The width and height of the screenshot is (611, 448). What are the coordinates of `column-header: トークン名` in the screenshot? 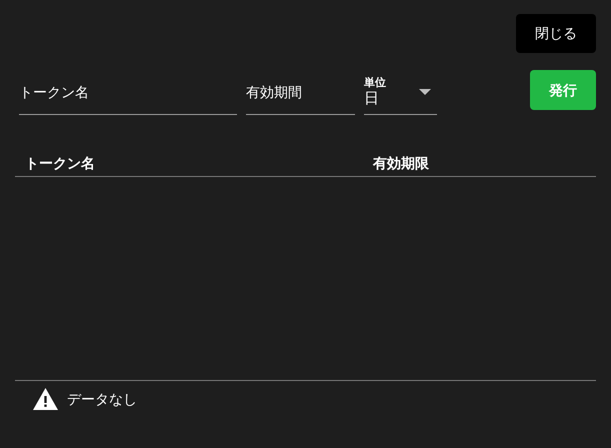 It's located at (60, 163).